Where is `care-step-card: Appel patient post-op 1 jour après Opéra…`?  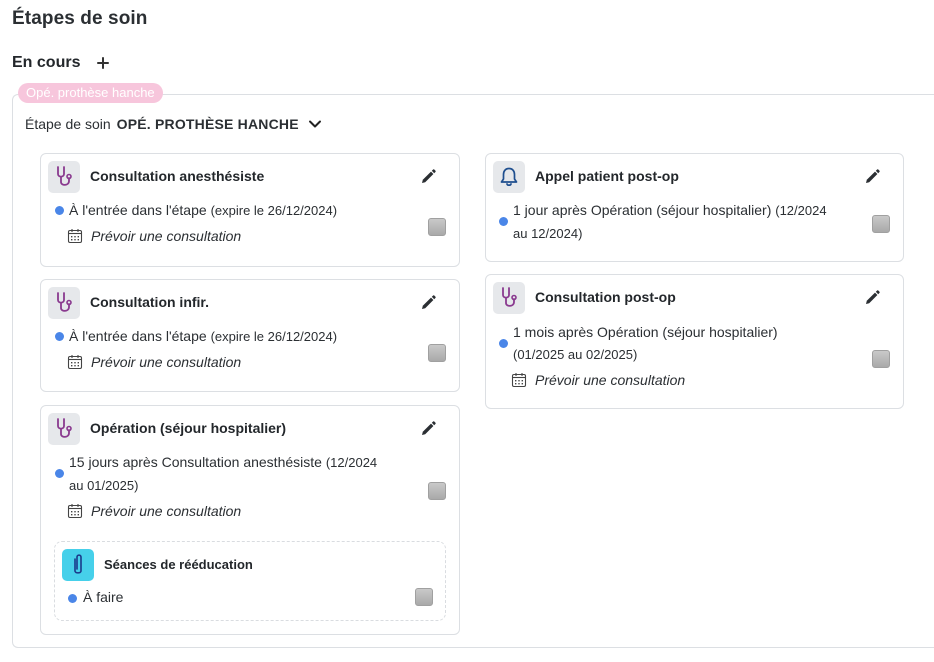 care-step-card: Appel patient post-op 1 jour après Opéra… is located at coordinates (694, 207).